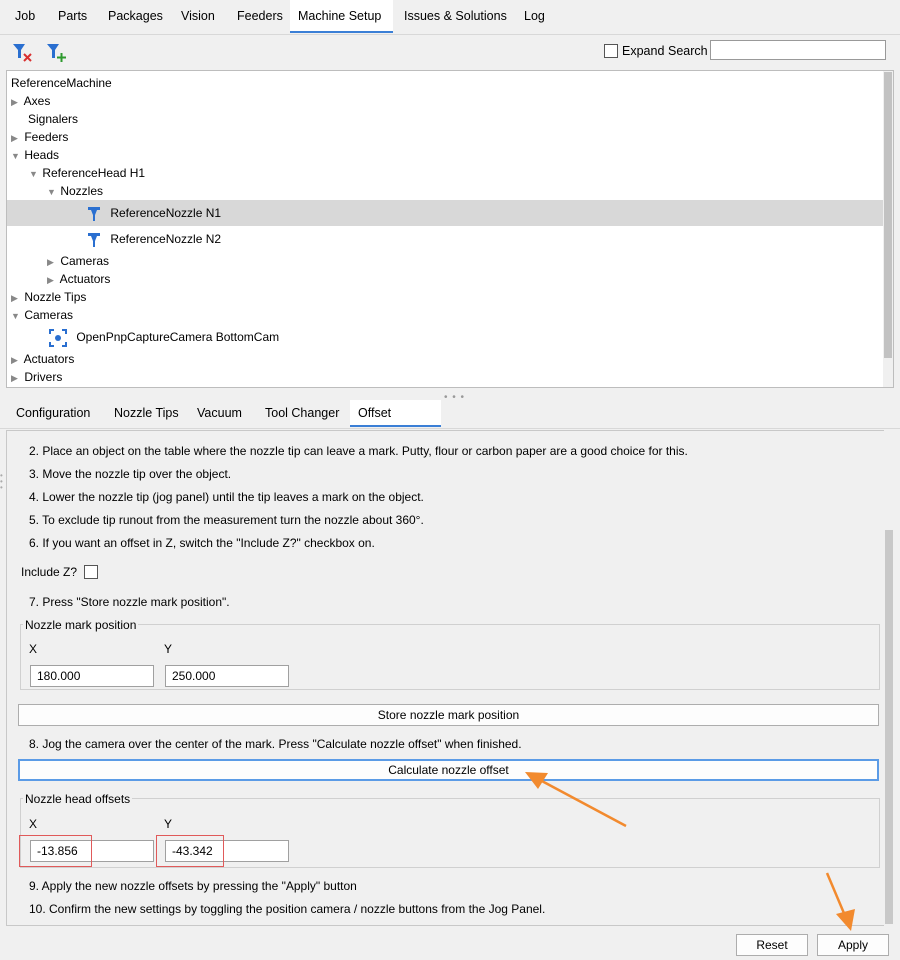 The width and height of the screenshot is (900, 960). What do you see at coordinates (576, 800) in the screenshot?
I see `arrow-to-calculate-icon` at bounding box center [576, 800].